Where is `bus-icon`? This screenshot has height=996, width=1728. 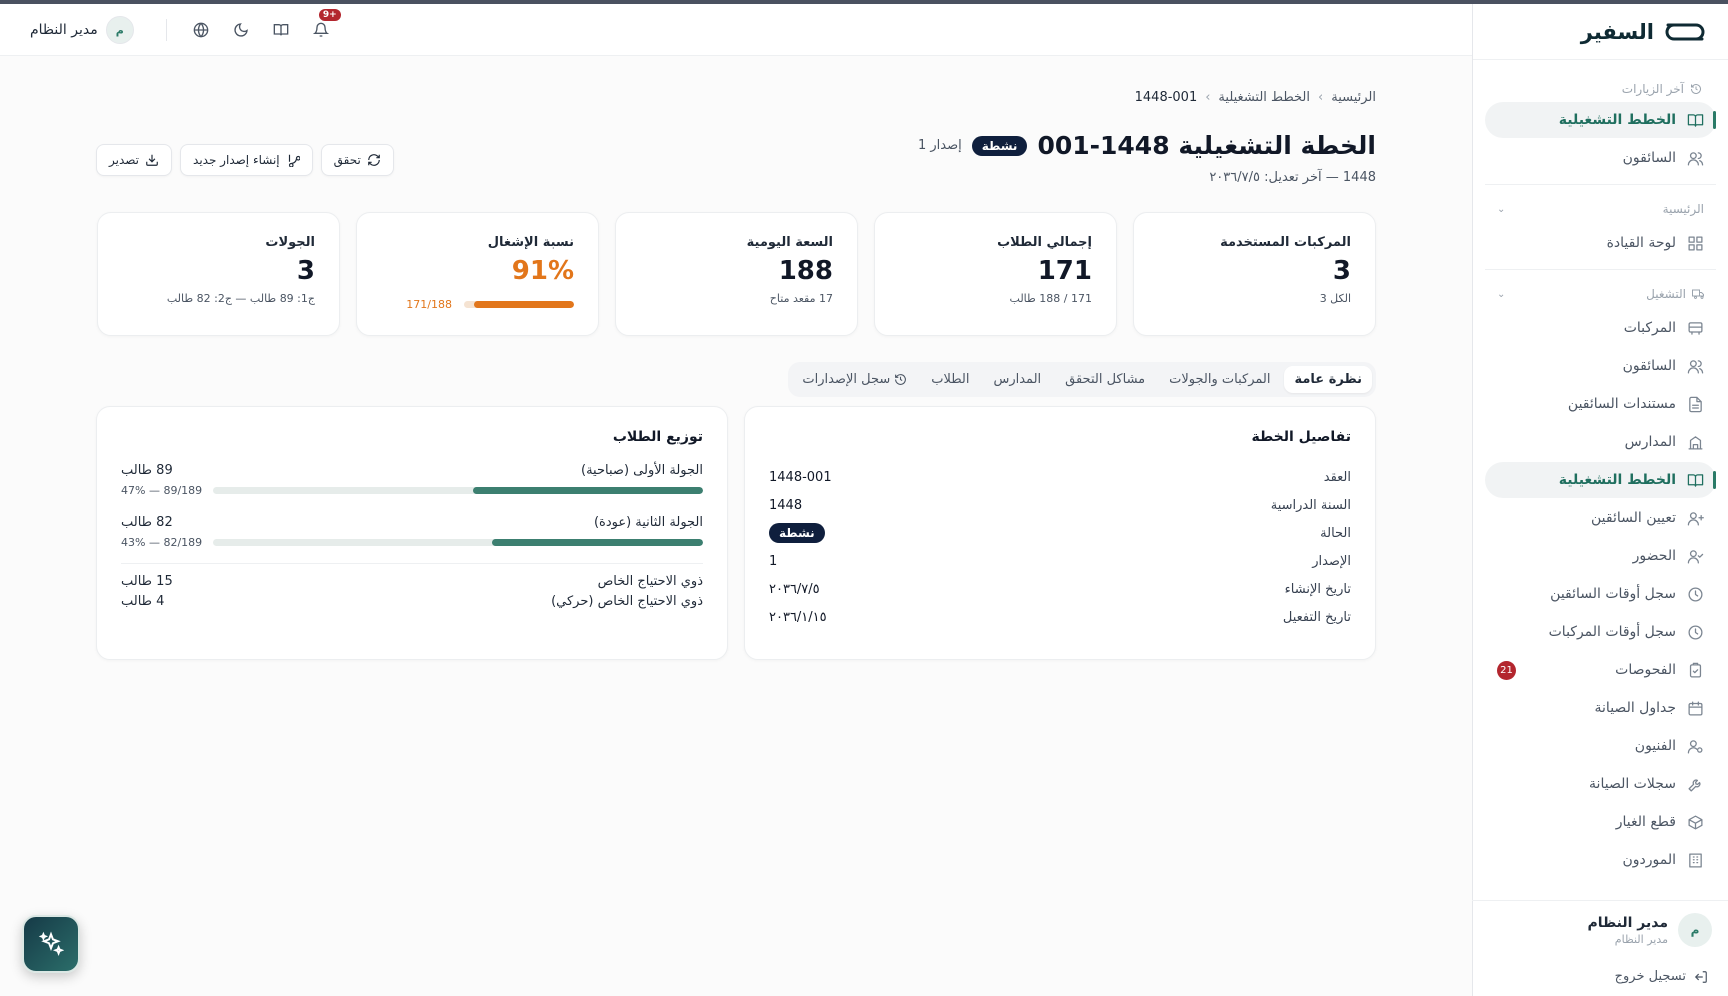
bus-icon is located at coordinates (1695, 328).